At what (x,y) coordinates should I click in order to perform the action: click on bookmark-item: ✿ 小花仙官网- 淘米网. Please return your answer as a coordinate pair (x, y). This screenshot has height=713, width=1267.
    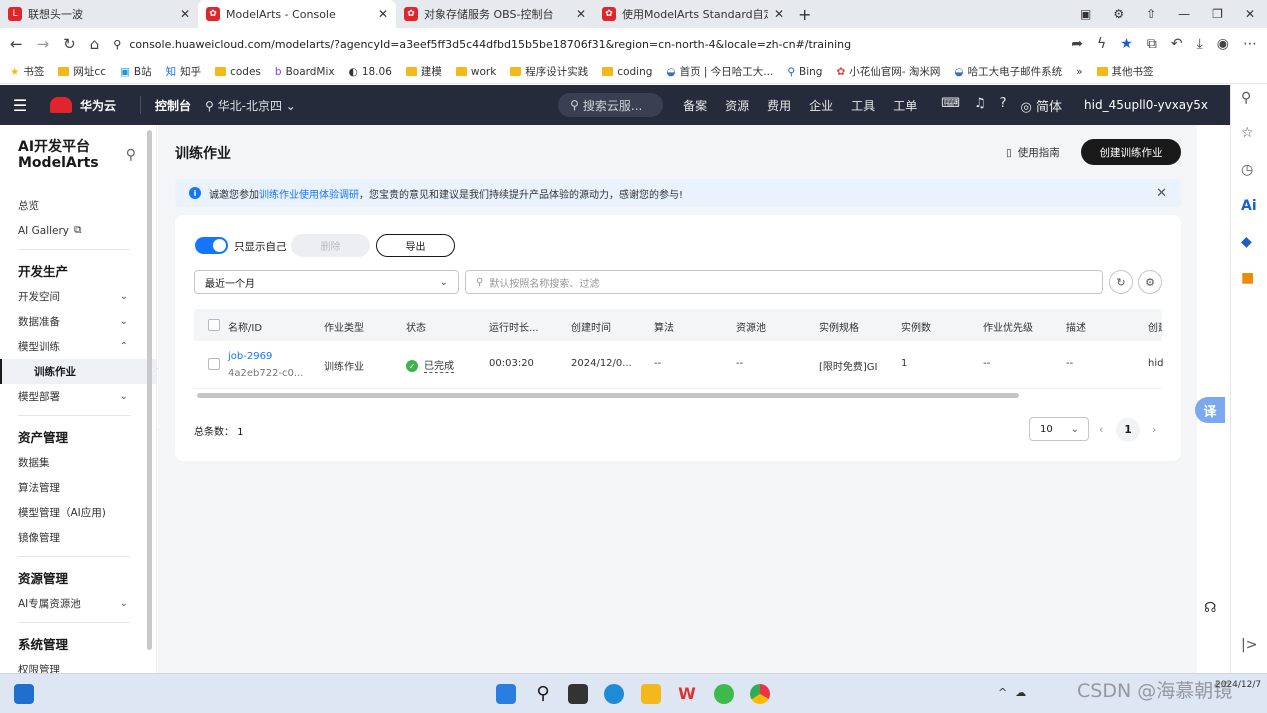
    Looking at the image, I should click on (888, 71).